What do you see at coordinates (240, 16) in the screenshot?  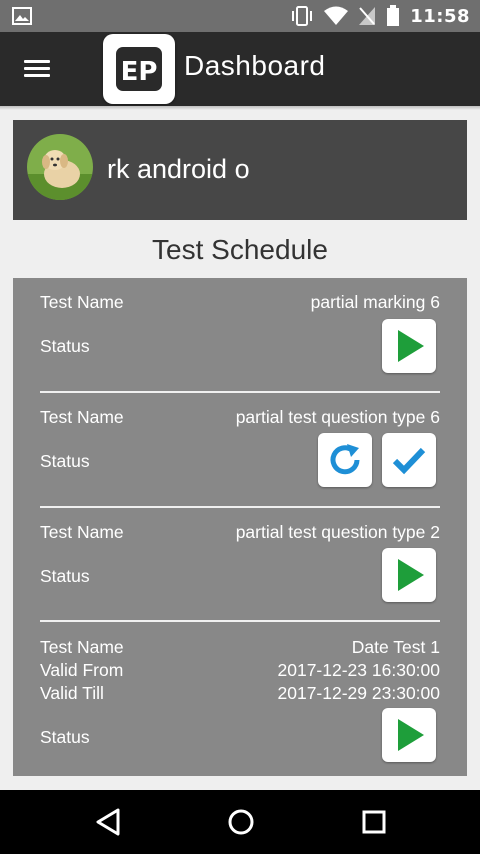 I see `status-bar: 11:58` at bounding box center [240, 16].